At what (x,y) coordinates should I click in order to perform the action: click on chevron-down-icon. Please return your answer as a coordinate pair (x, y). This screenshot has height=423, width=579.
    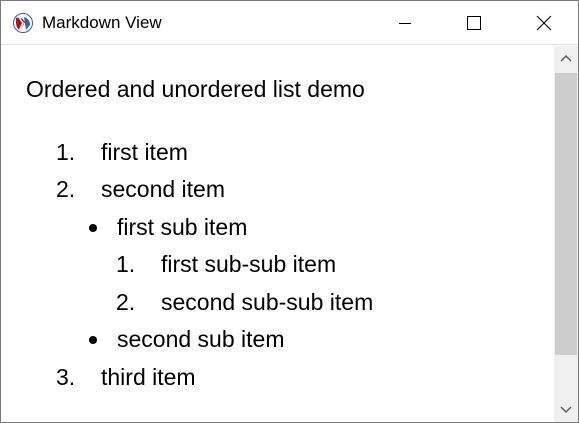
    Looking at the image, I should click on (566, 410).